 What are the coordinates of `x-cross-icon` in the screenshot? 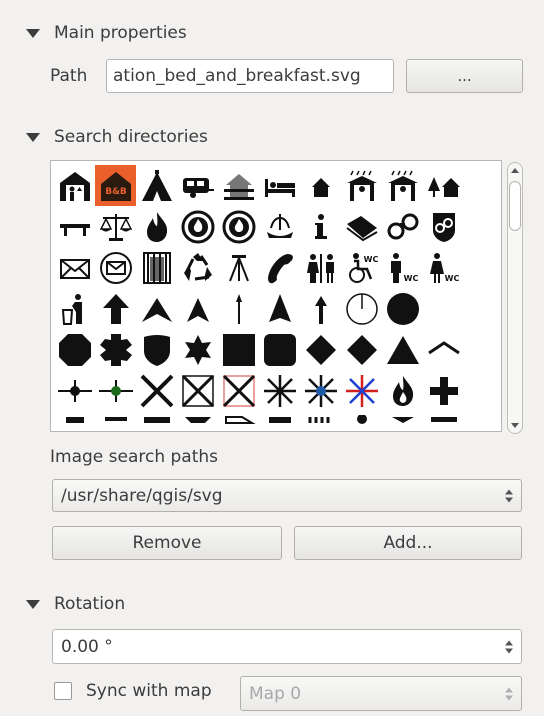 It's located at (156, 390).